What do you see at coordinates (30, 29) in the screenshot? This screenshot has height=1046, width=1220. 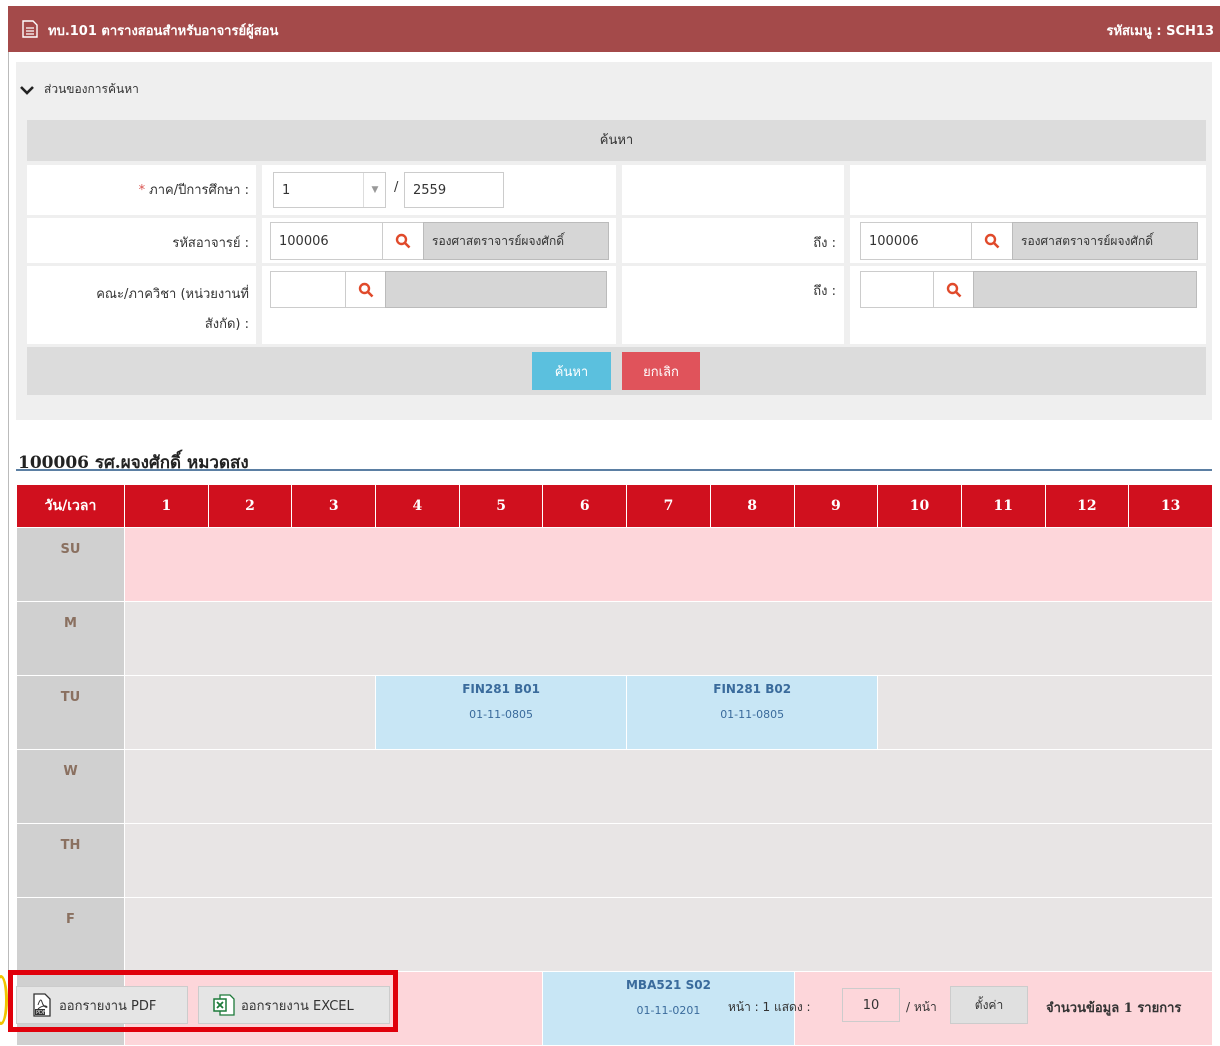 I see `document-icon` at bounding box center [30, 29].